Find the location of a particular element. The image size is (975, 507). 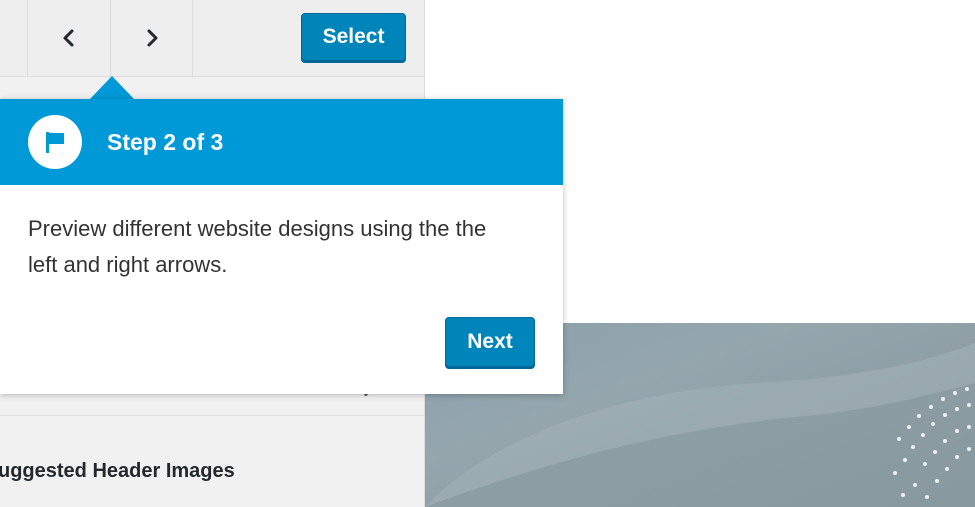

select-theme-button: Select is located at coordinates (353, 37).